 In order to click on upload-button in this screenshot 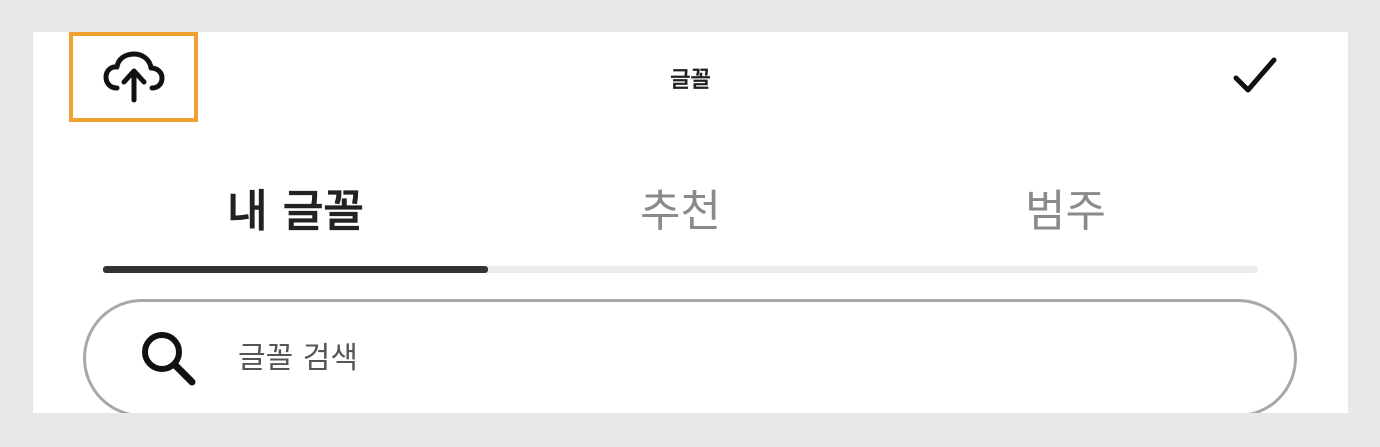, I will do `click(133, 77)`.